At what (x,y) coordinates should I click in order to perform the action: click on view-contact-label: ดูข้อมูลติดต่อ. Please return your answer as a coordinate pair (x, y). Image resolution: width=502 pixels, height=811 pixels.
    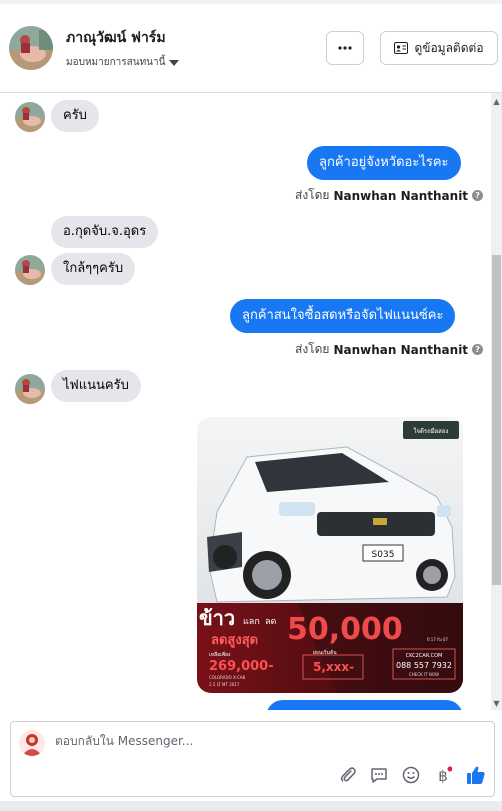
    Looking at the image, I should click on (449, 47).